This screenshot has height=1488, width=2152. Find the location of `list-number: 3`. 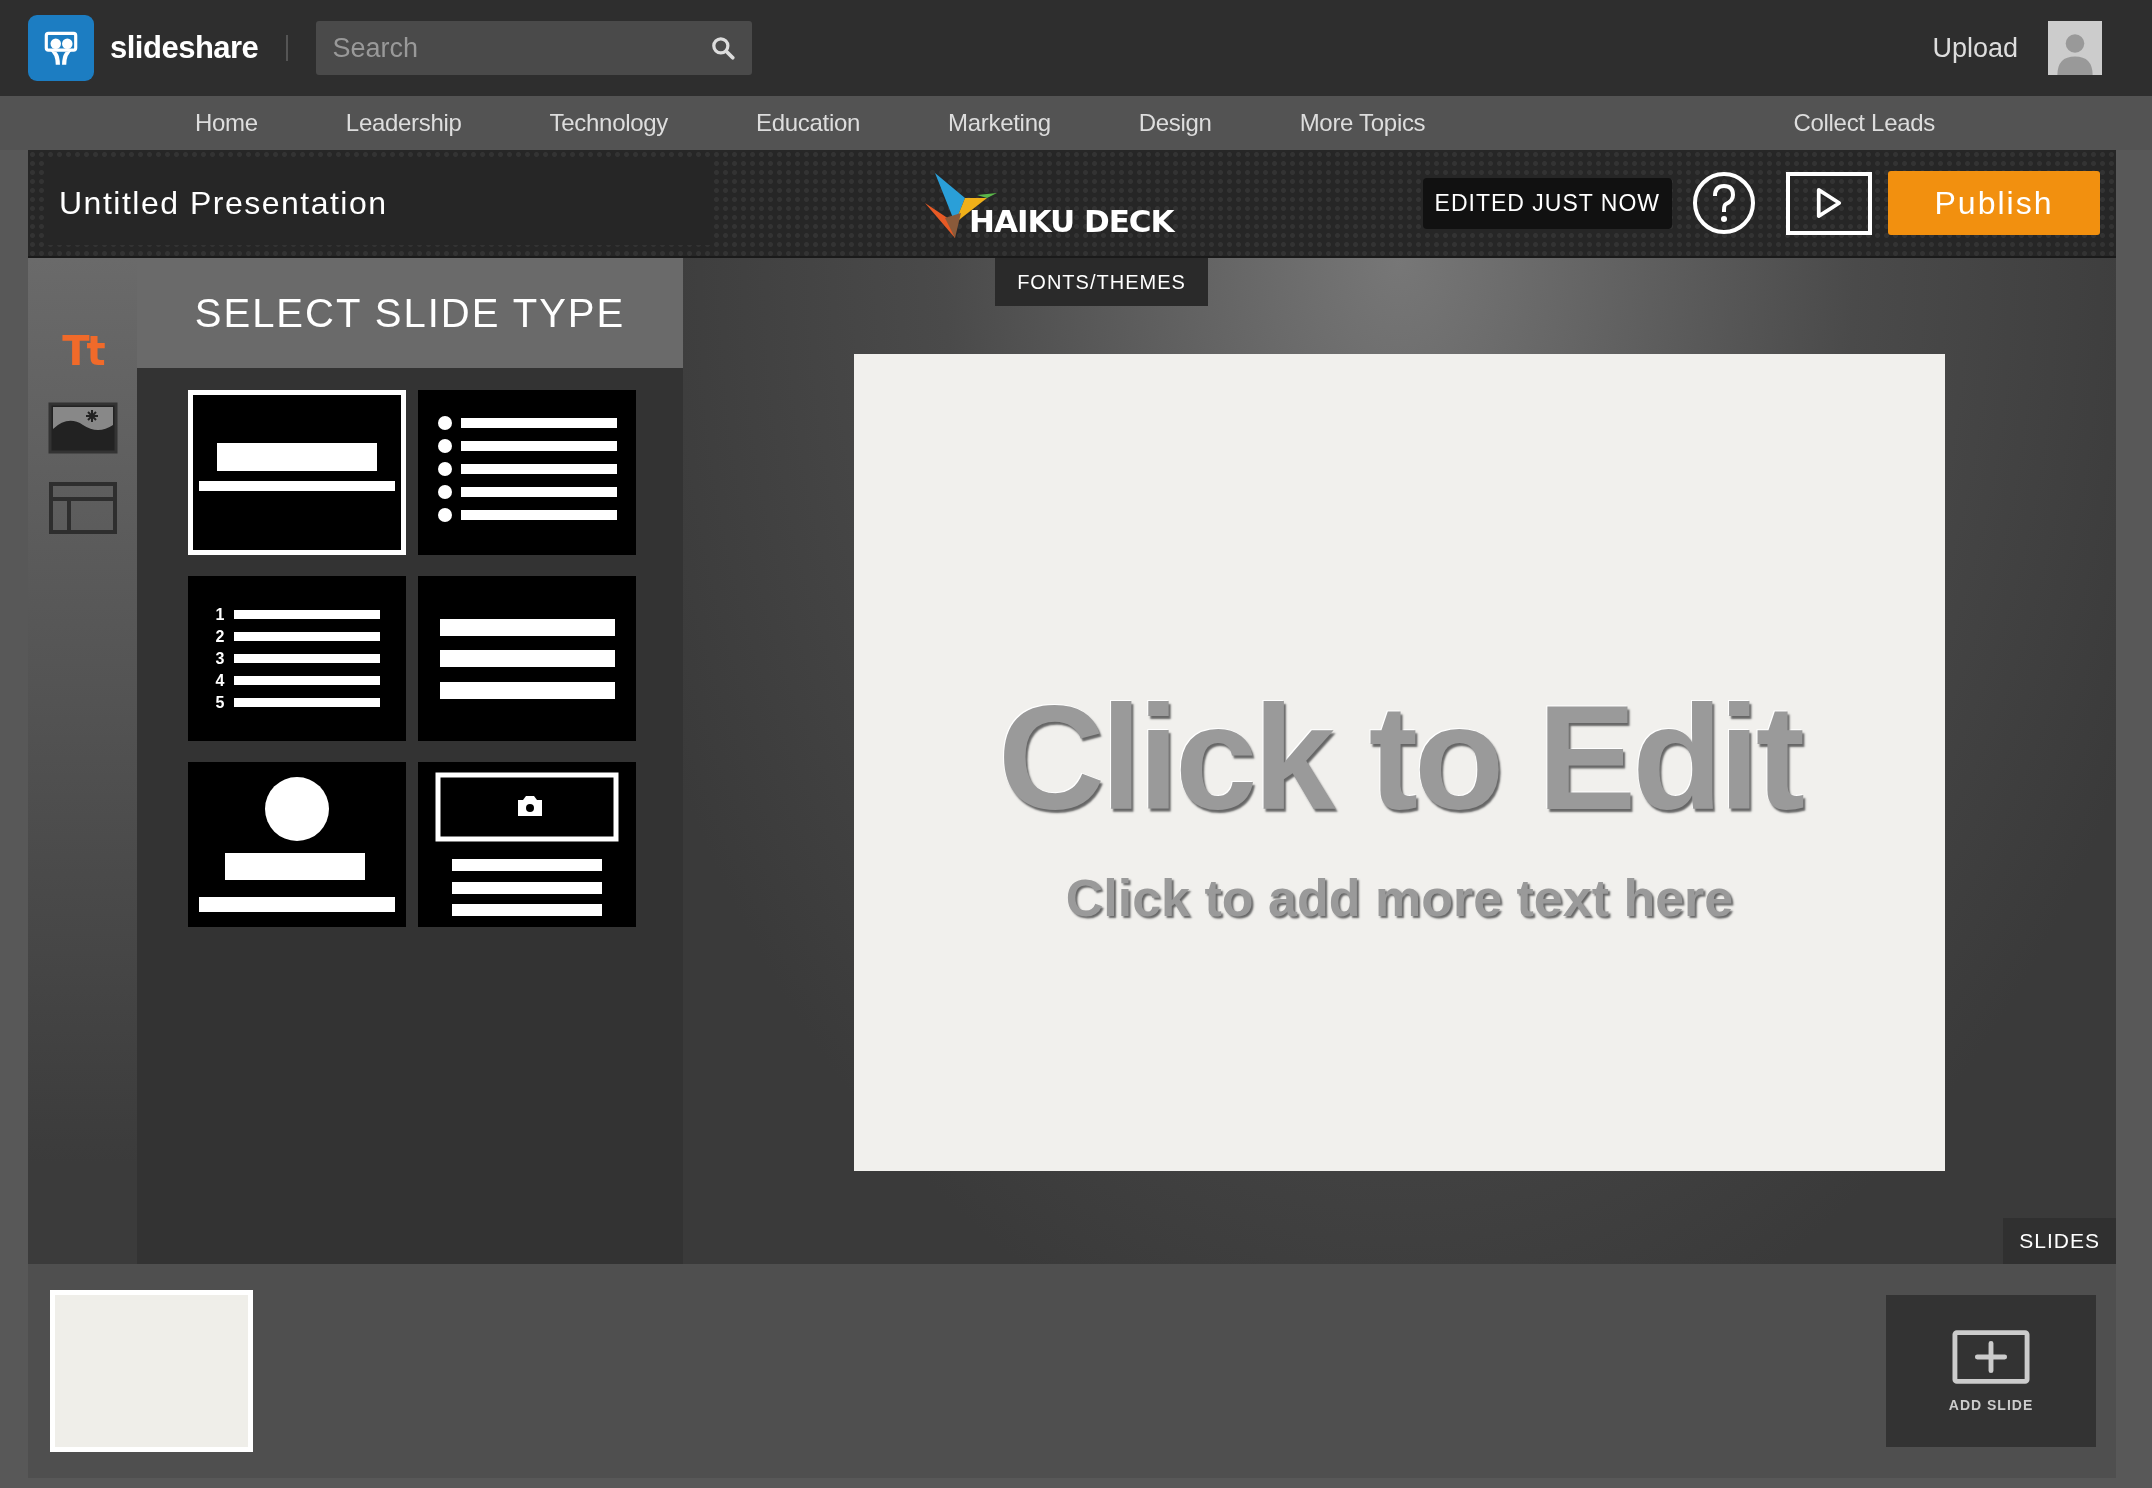

list-number: 3 is located at coordinates (220, 658).